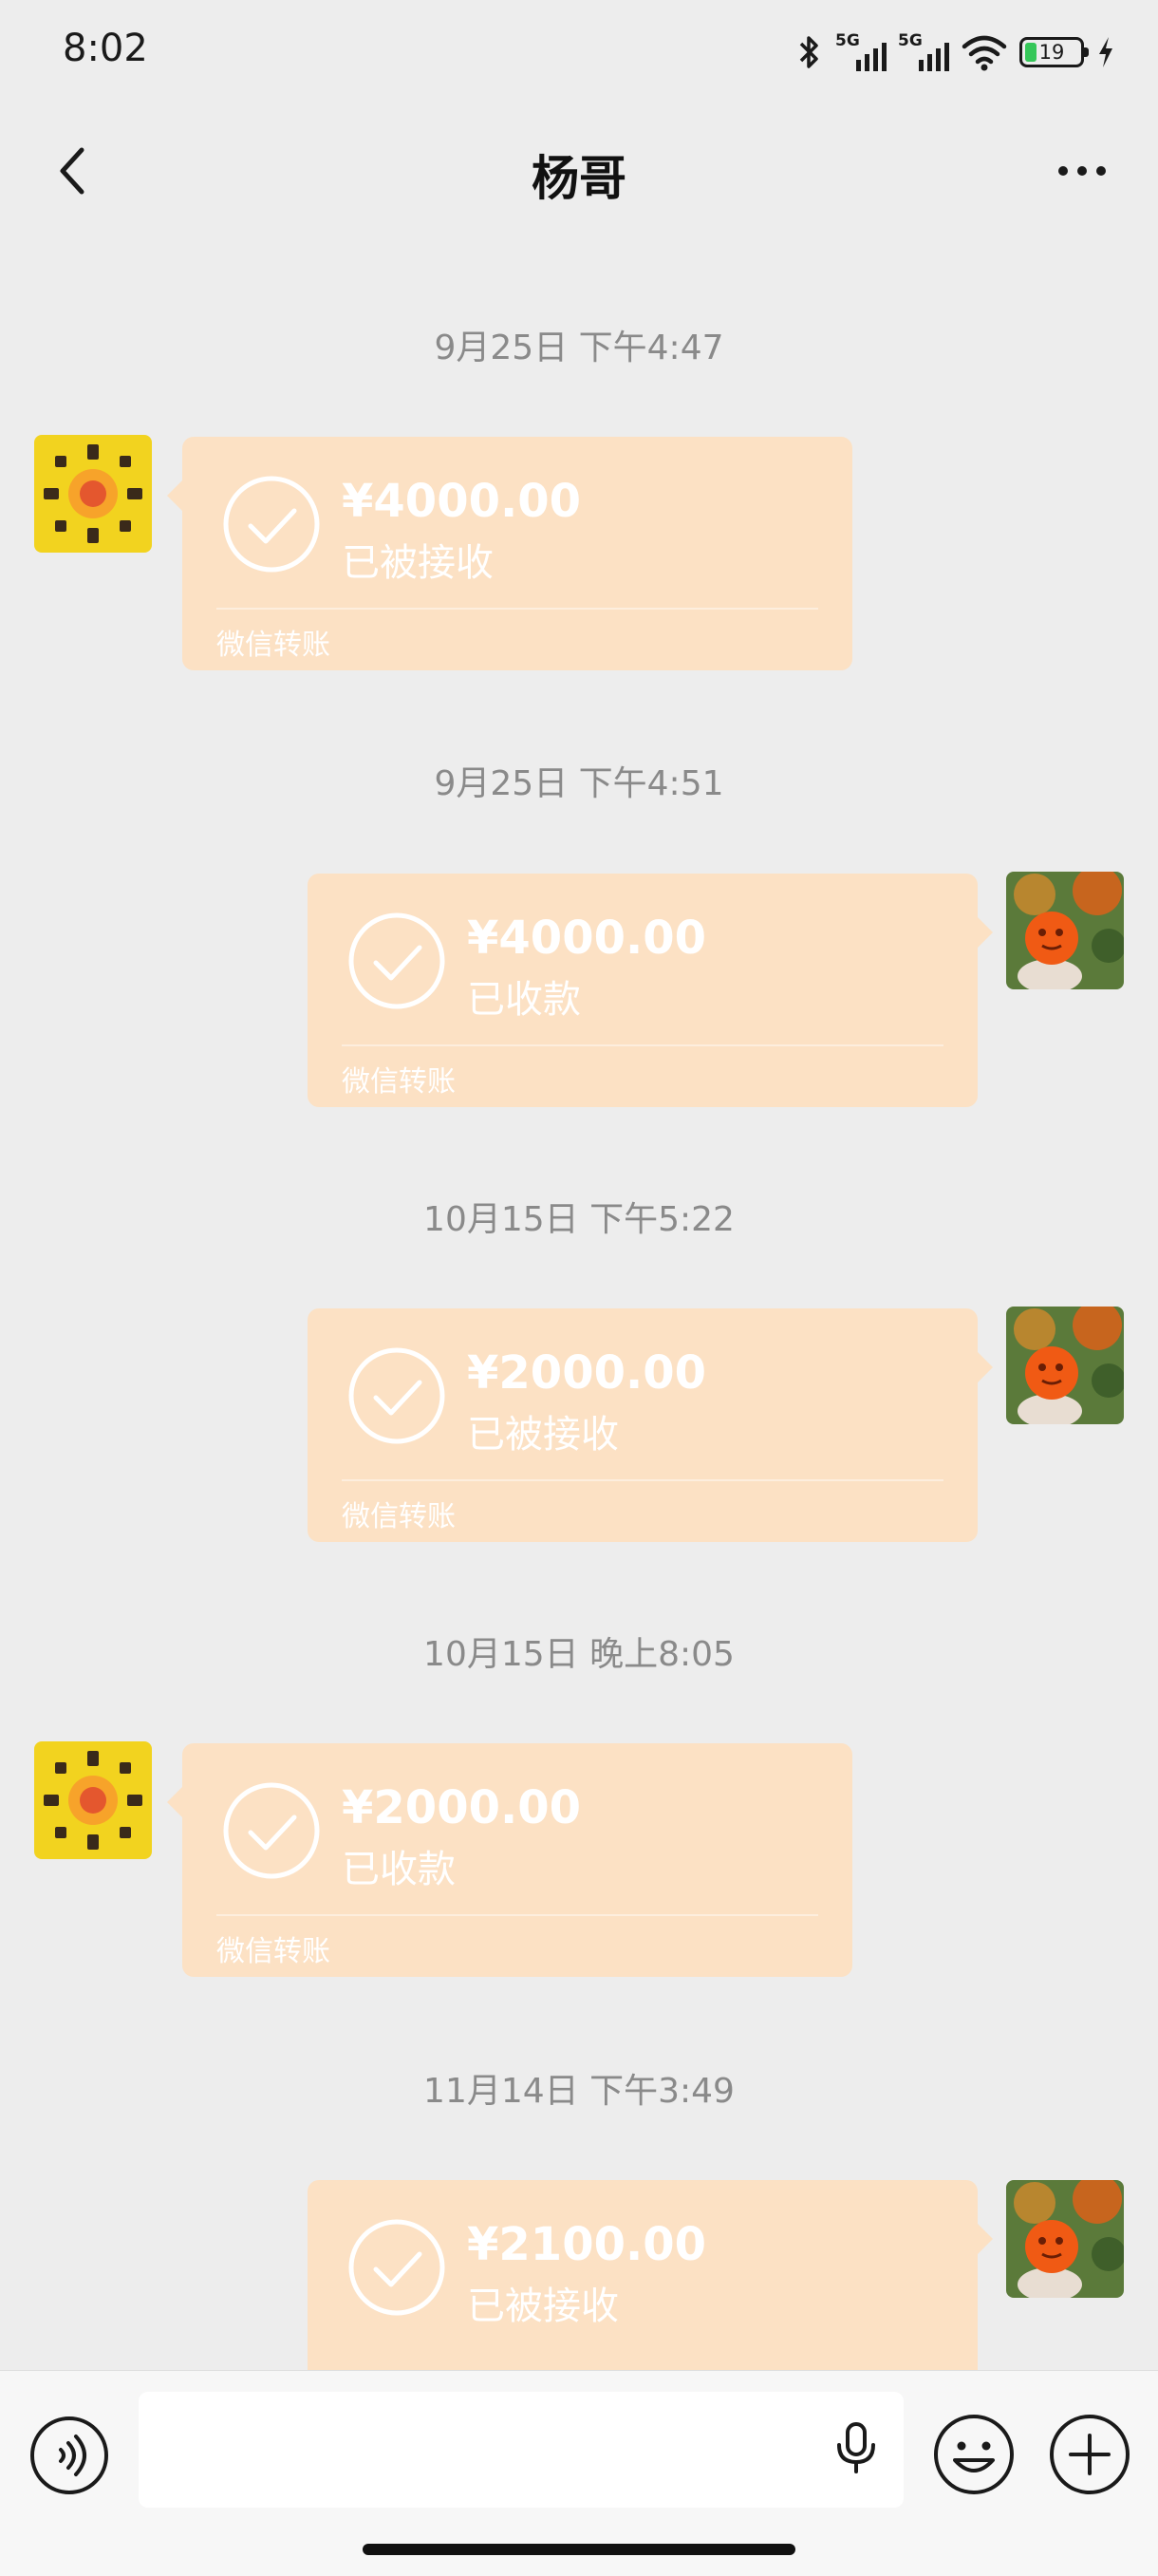 This screenshot has width=1158, height=2576. What do you see at coordinates (579, 348) in the screenshot?
I see `message-timestamp: 9月25日 下午4:47` at bounding box center [579, 348].